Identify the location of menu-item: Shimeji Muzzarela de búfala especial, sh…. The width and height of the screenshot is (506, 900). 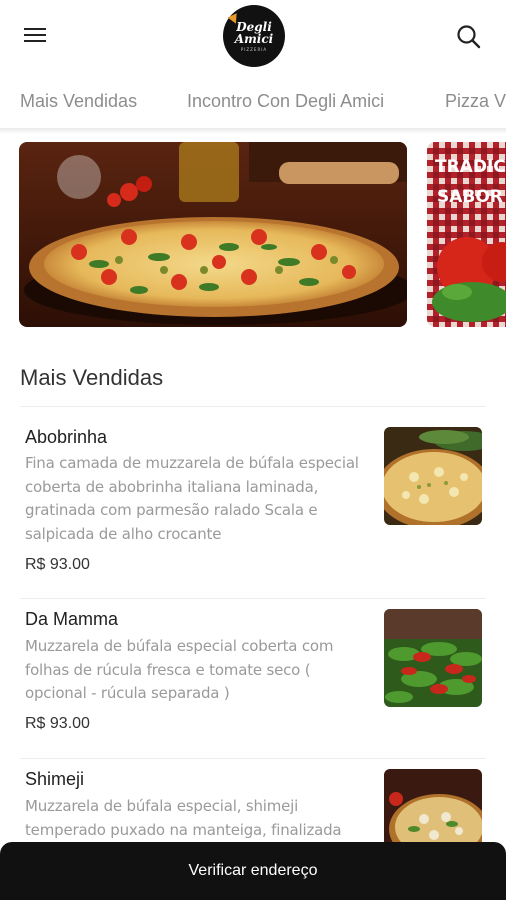
(253, 805).